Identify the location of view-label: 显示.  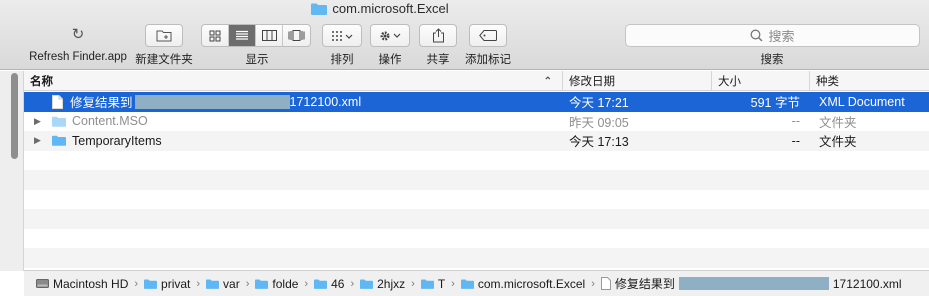
(257, 60).